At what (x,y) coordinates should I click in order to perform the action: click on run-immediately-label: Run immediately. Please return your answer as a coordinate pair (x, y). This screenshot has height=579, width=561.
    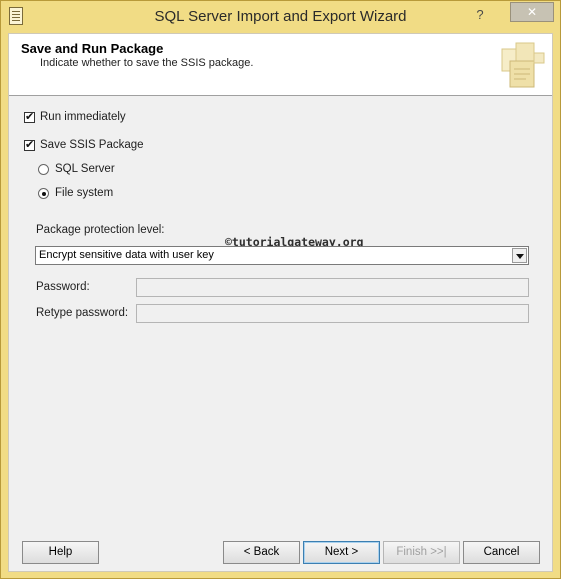
    Looking at the image, I should click on (83, 117).